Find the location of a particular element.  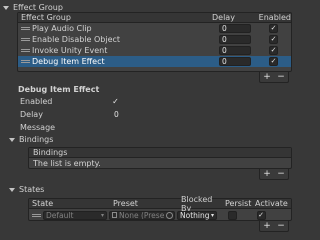

bindings-list-footer: + − is located at coordinates (274, 174).